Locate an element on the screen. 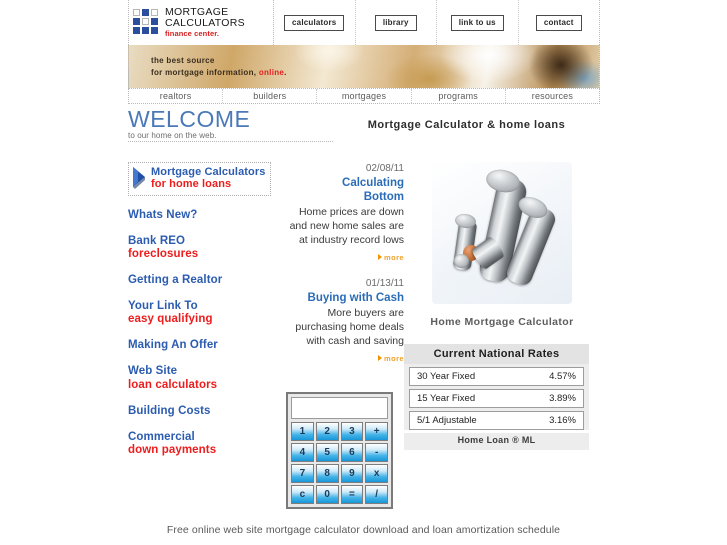 The height and width of the screenshot is (545, 727). calc-key-3: 3 is located at coordinates (352, 431).